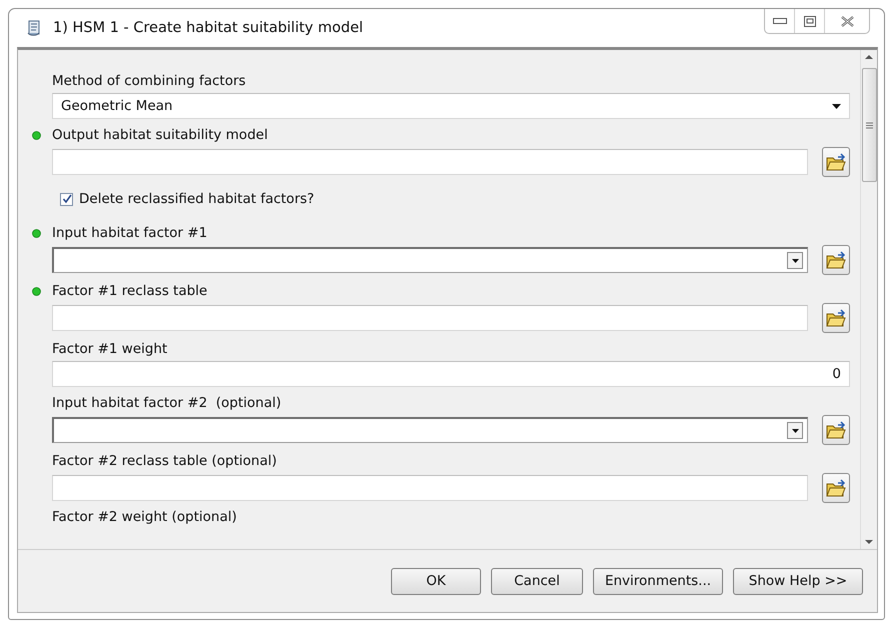 The width and height of the screenshot is (893, 623). I want to click on checkbox, so click(66, 199).